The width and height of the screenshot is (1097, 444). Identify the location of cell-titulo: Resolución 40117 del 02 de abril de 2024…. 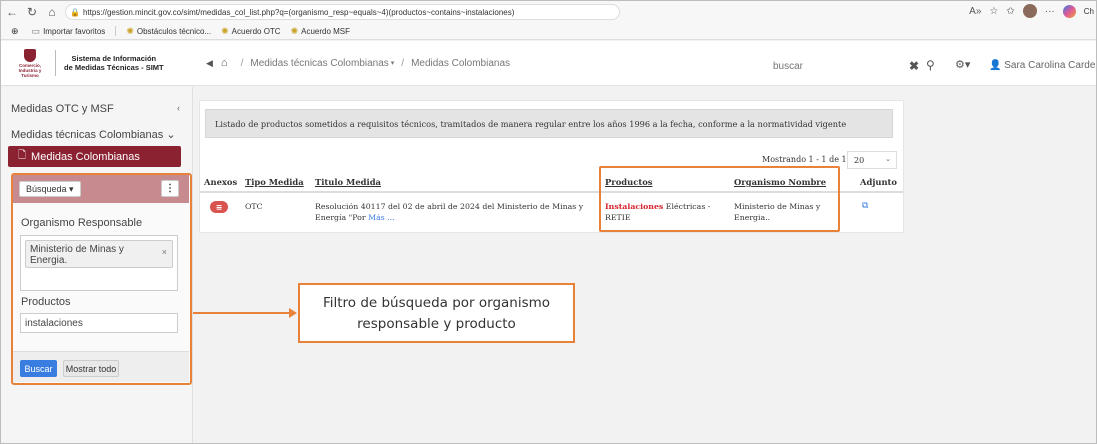
(449, 212).